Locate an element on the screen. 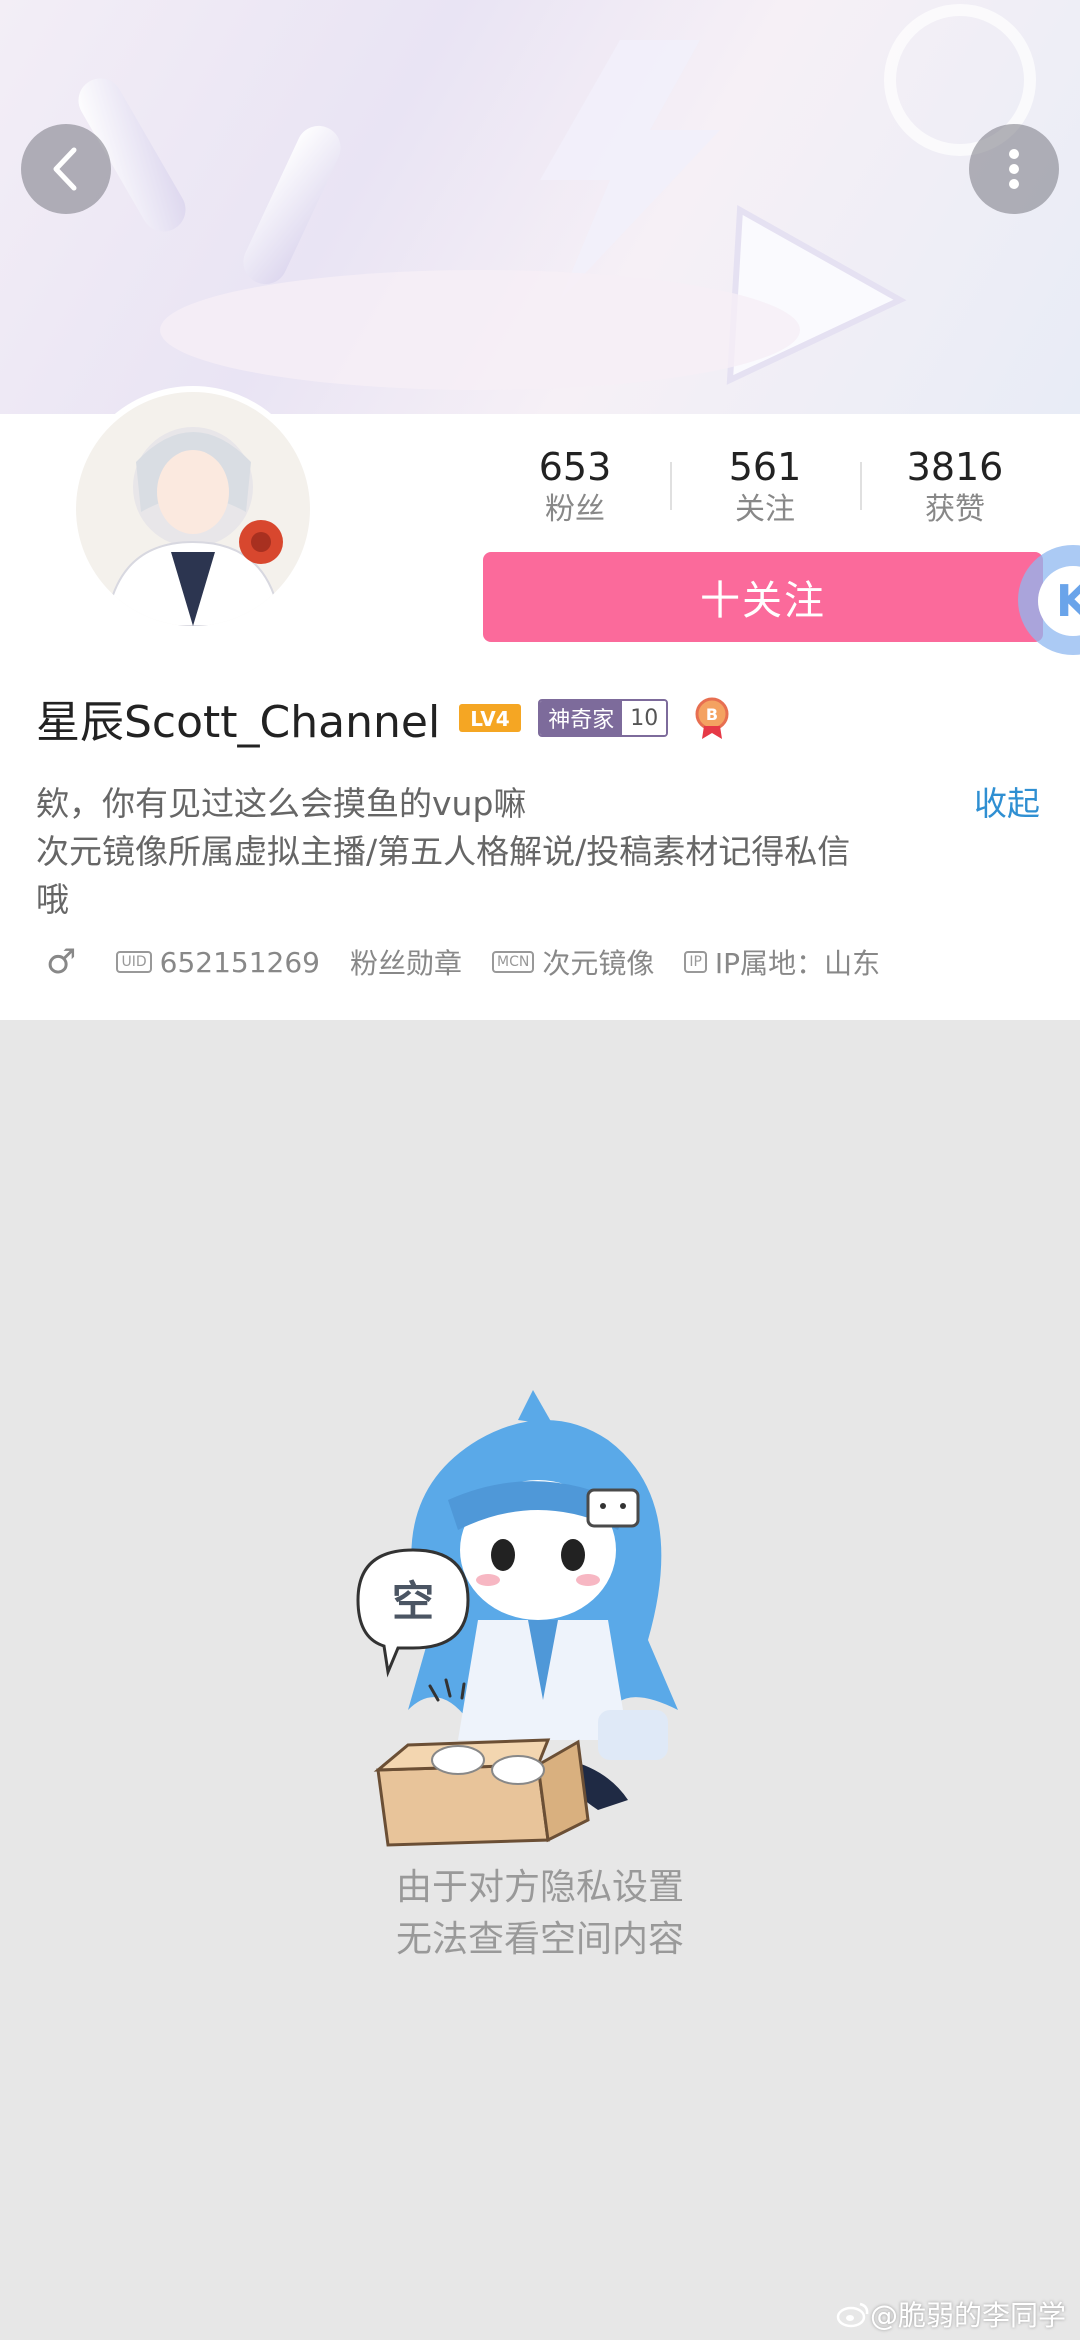 The height and width of the screenshot is (2340, 1080). uid-value: 652151269 is located at coordinates (239, 962).